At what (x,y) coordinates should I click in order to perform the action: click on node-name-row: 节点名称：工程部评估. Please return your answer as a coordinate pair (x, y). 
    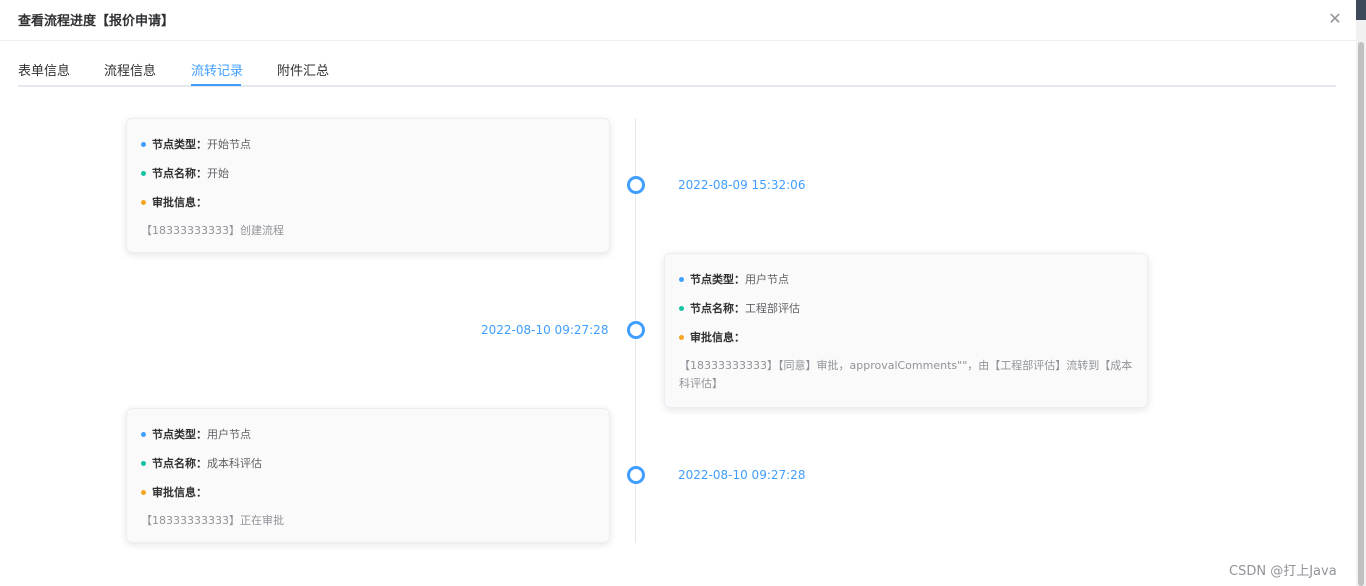
    Looking at the image, I should click on (906, 311).